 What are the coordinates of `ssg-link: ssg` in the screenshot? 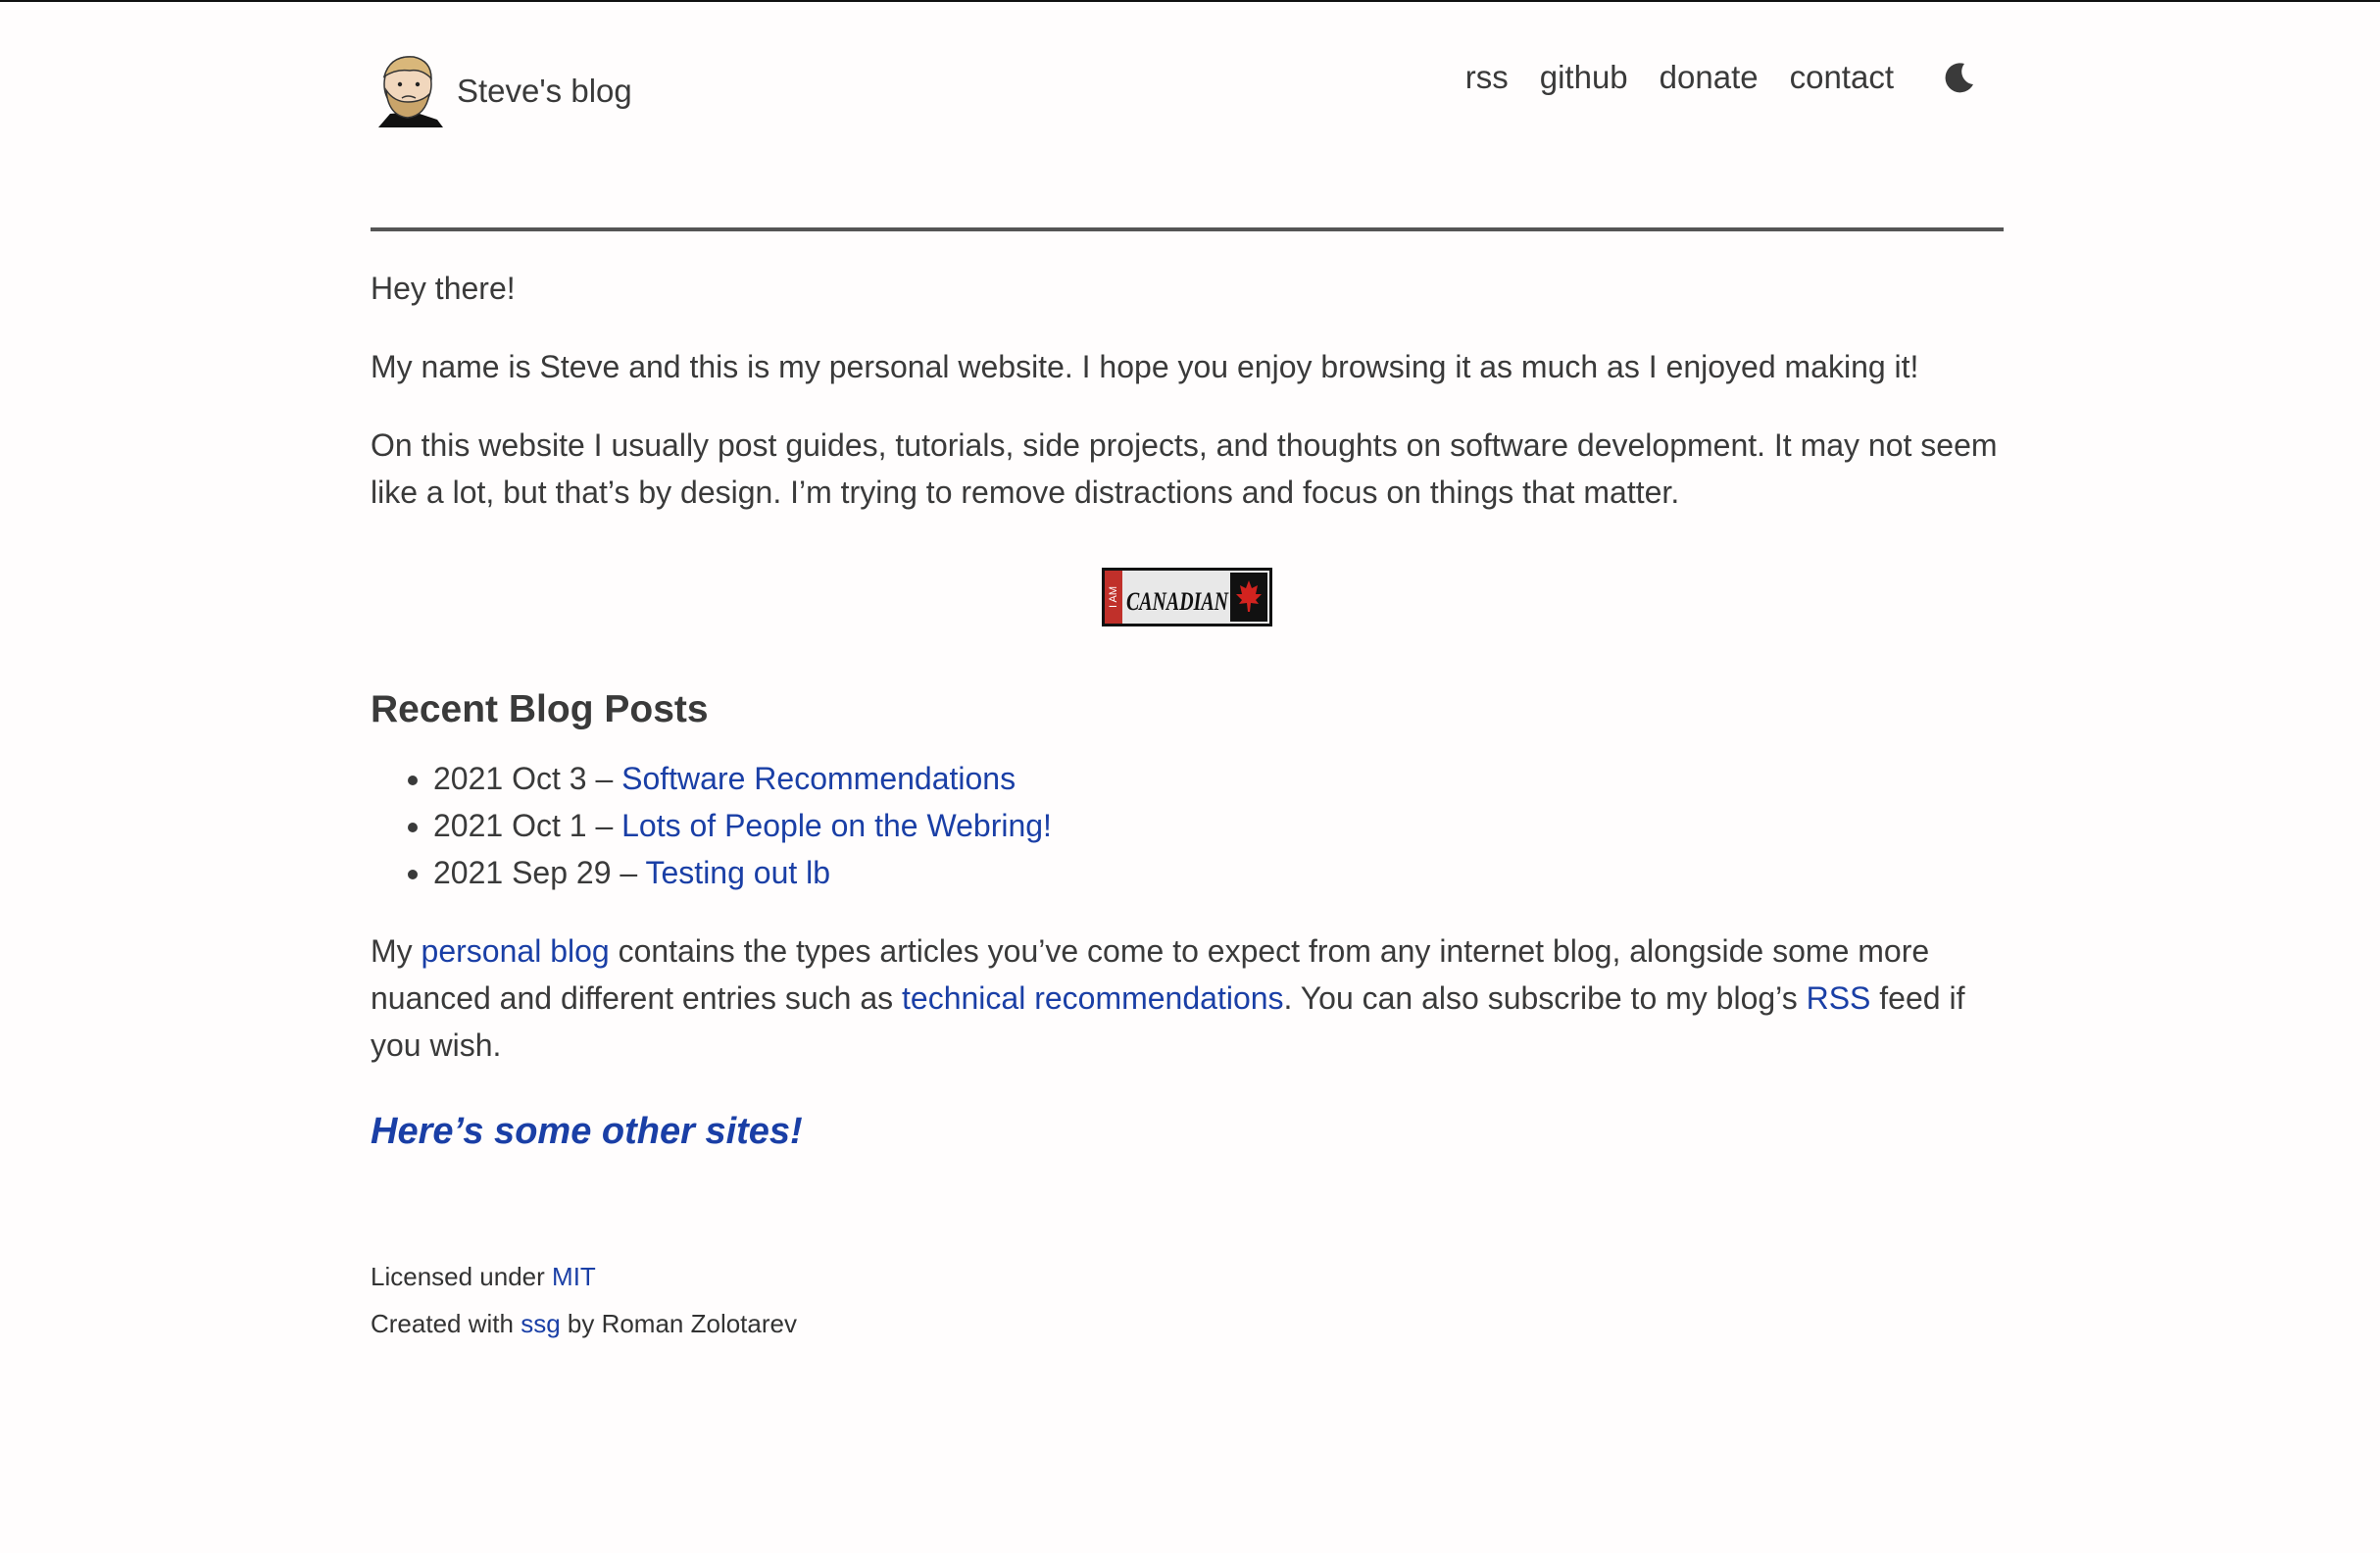 It's located at (540, 1323).